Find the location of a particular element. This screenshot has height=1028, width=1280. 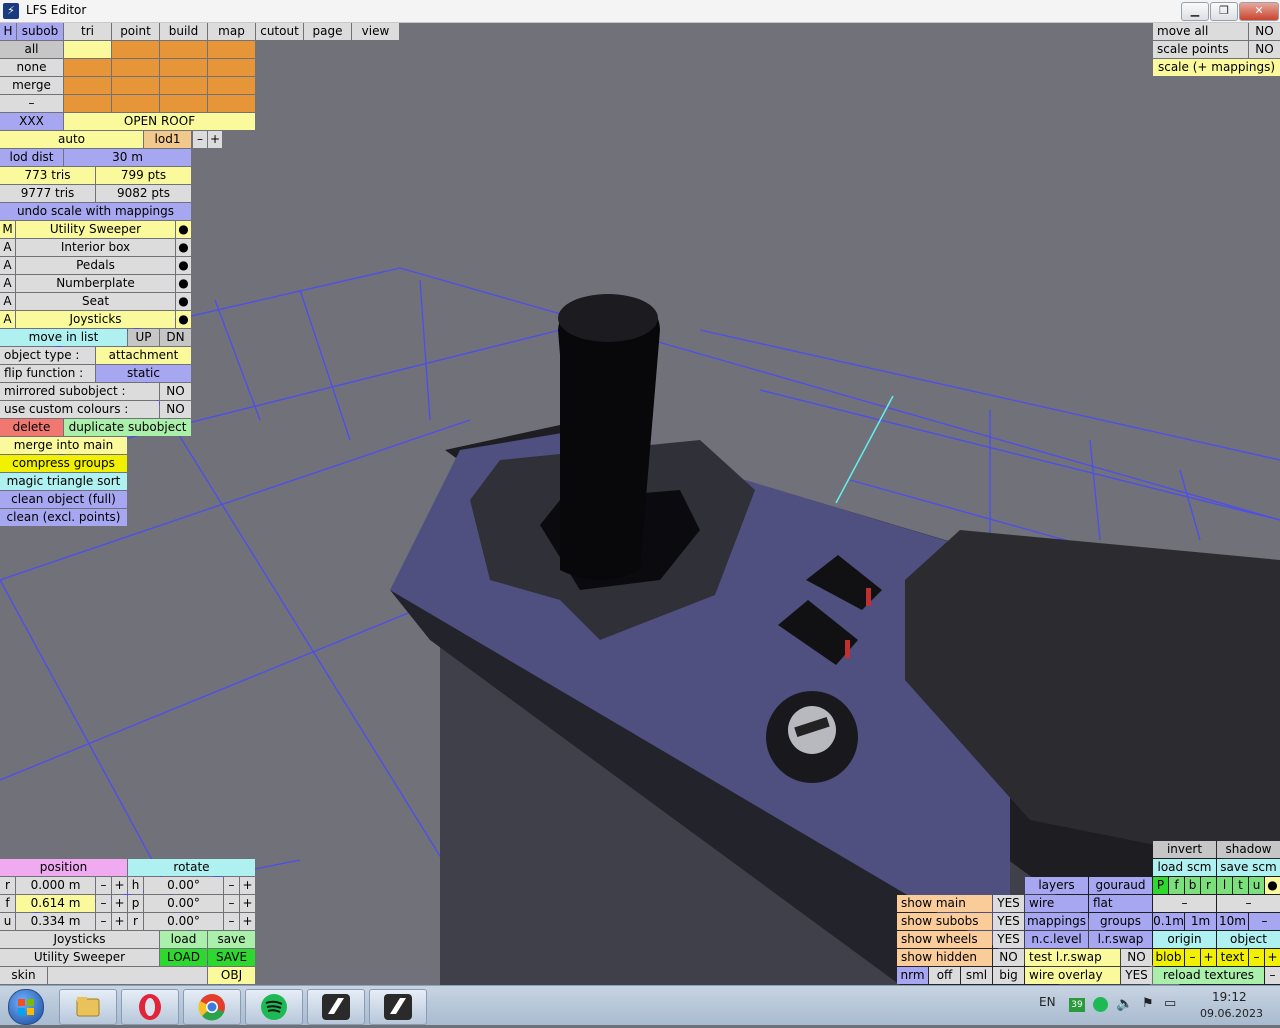

tab-build: build is located at coordinates (183, 31).